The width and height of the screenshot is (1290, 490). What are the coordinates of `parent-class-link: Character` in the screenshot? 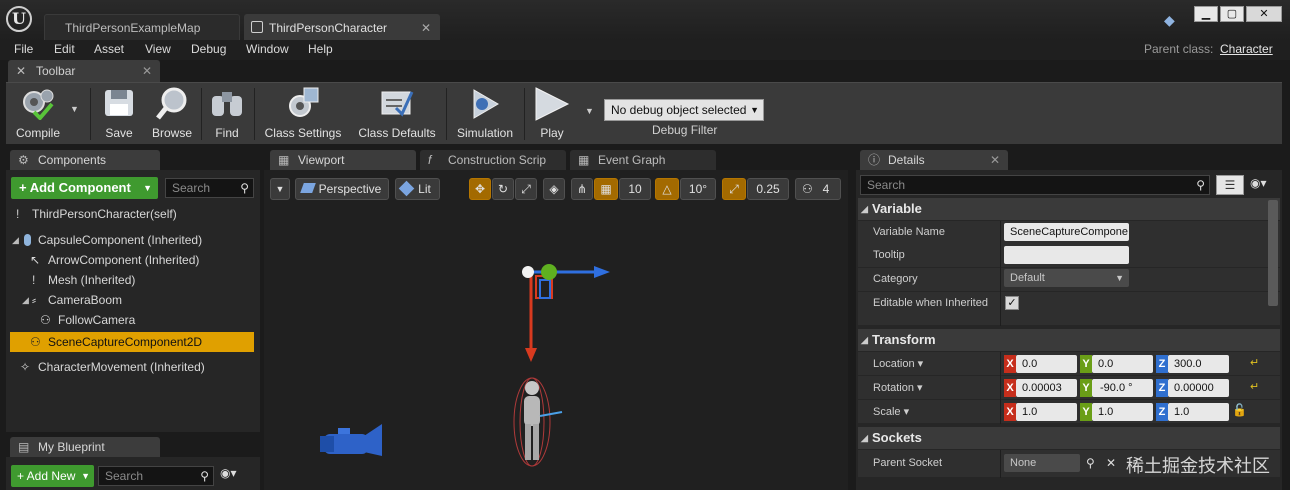 It's located at (1246, 49).